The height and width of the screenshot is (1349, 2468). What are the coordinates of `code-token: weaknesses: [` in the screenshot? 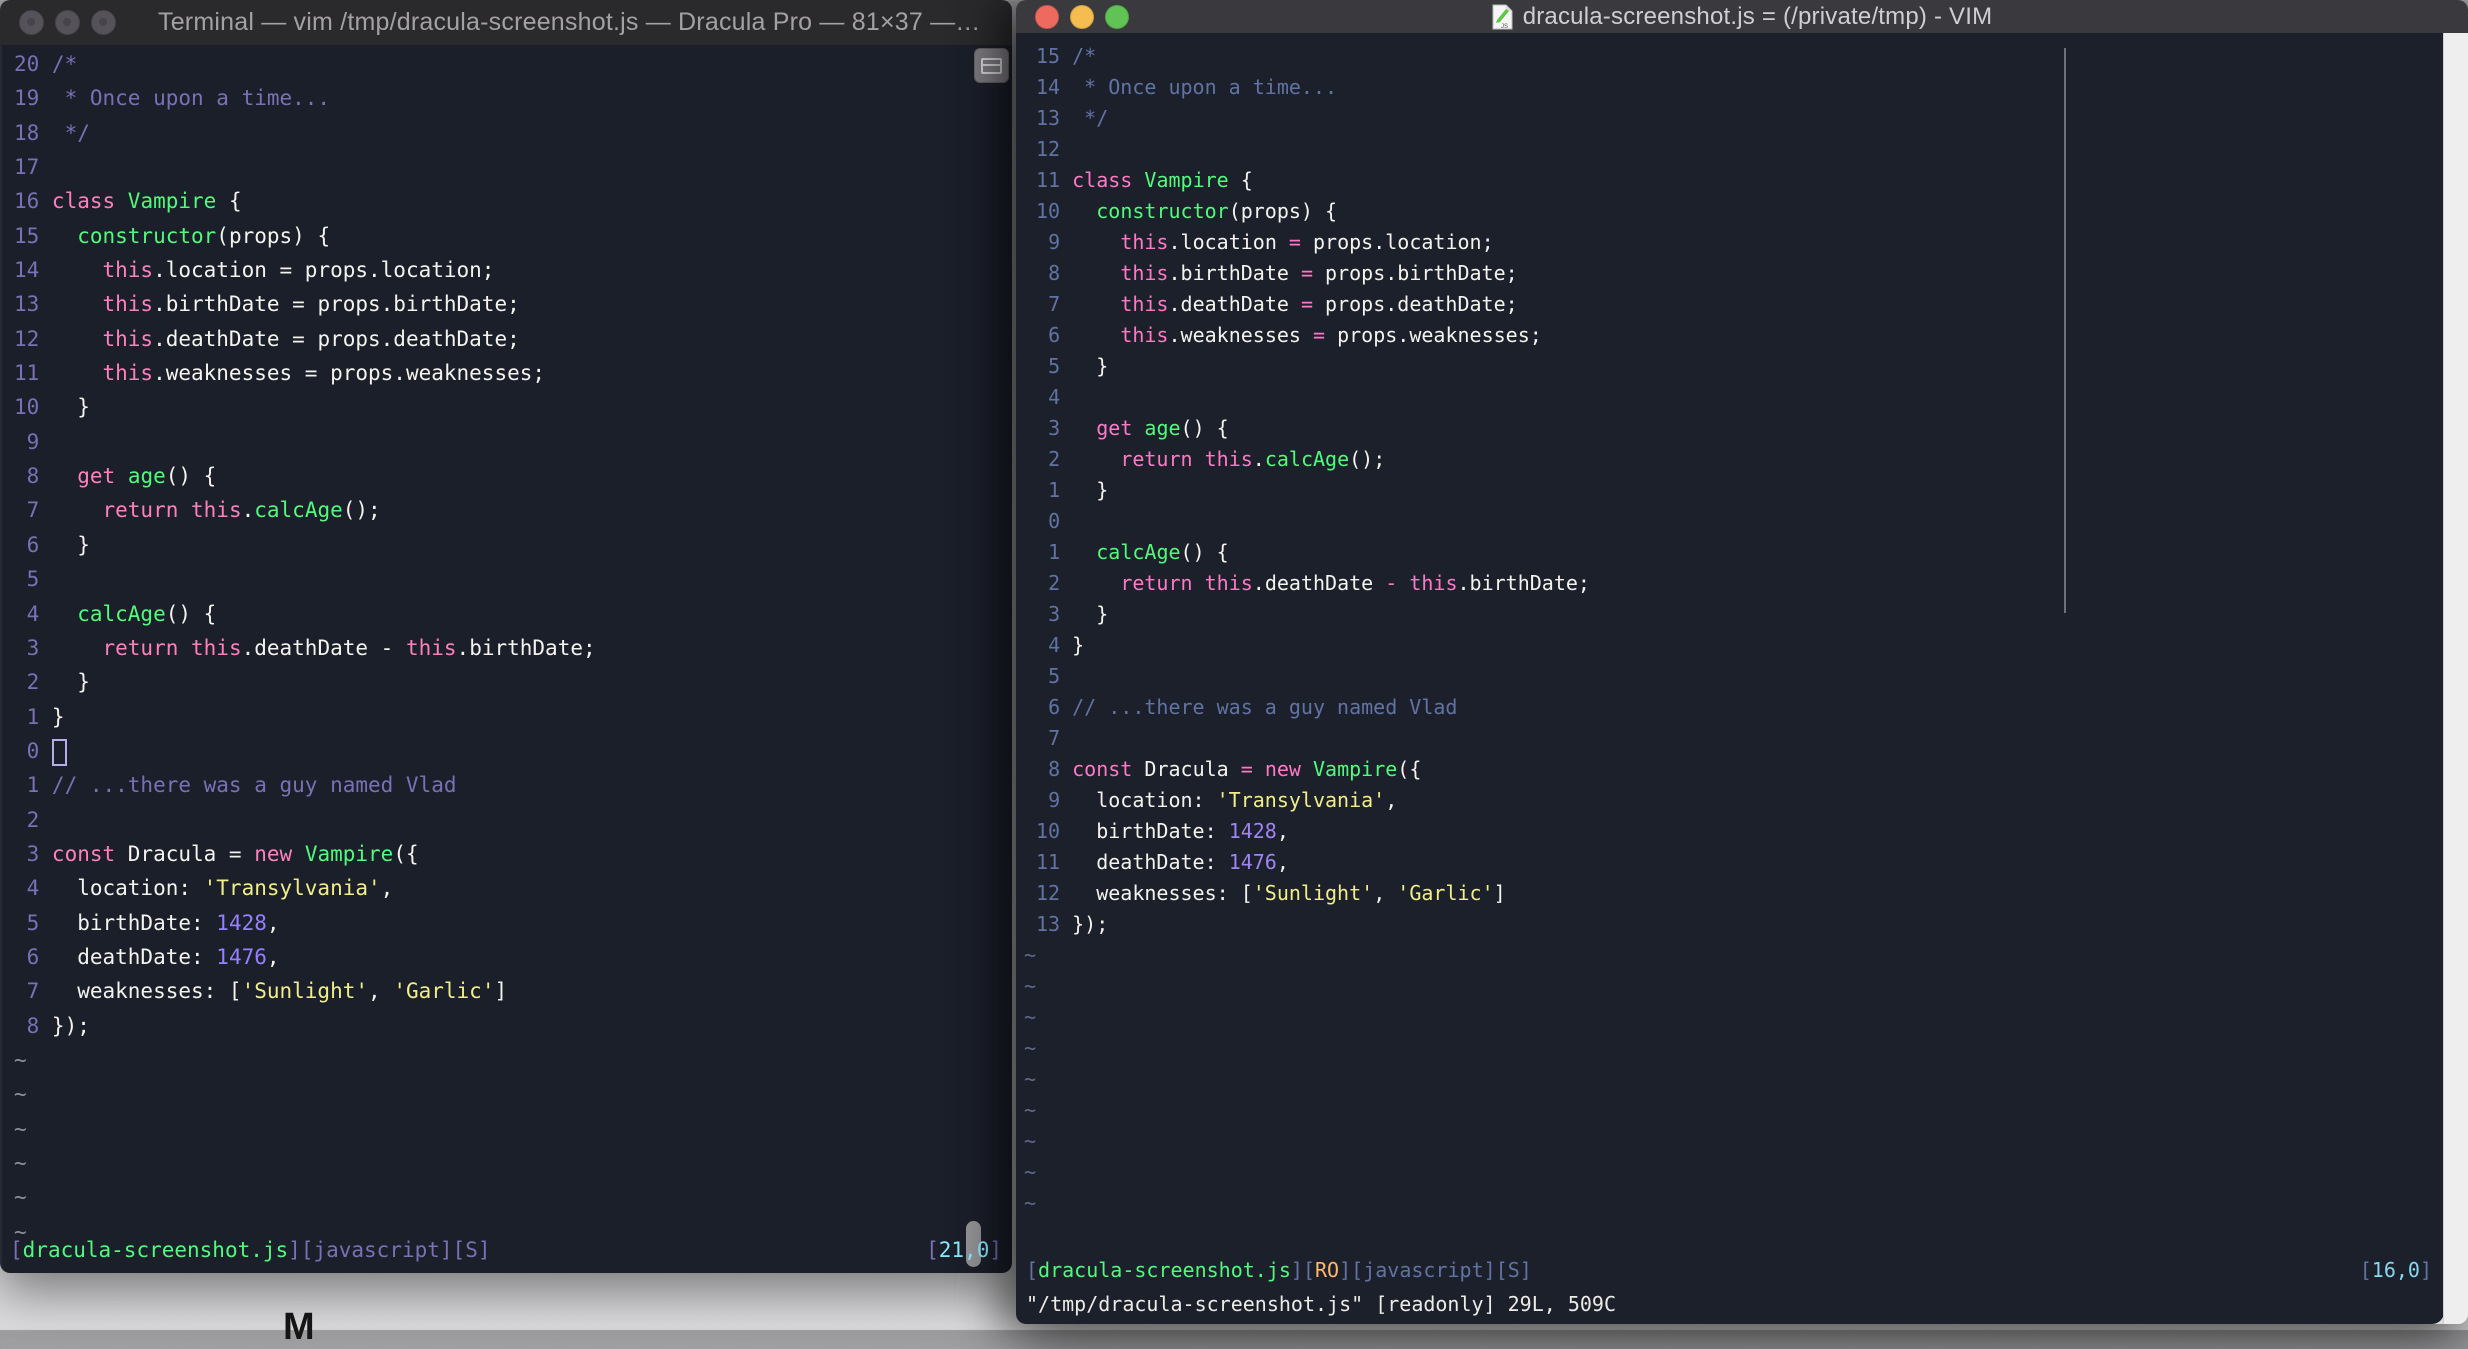 It's located at (1162, 893).